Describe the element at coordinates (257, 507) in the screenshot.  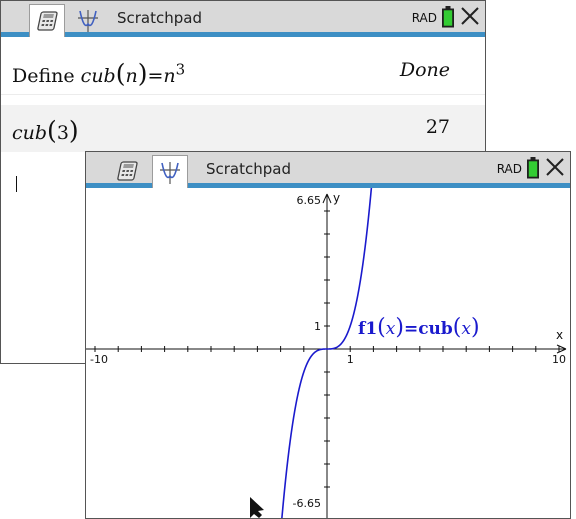
I see `mouse-pointer-icon` at that location.